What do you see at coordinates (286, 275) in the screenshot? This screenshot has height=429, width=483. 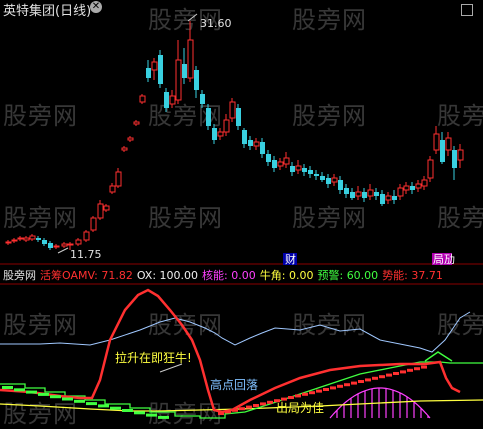 I see `niujiao-label: 牛角: 0.00` at bounding box center [286, 275].